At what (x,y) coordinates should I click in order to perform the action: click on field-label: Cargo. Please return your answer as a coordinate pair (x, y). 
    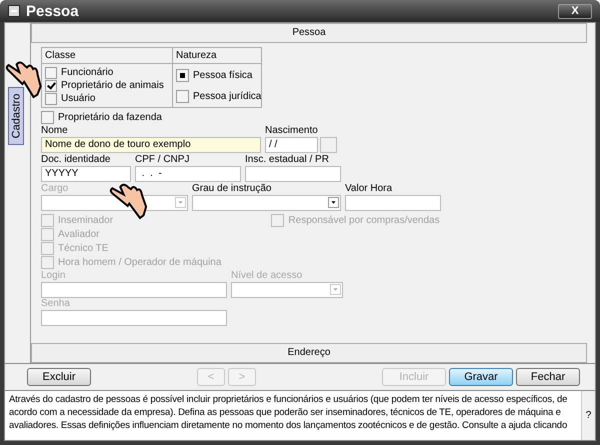
    Looking at the image, I should click on (55, 189).